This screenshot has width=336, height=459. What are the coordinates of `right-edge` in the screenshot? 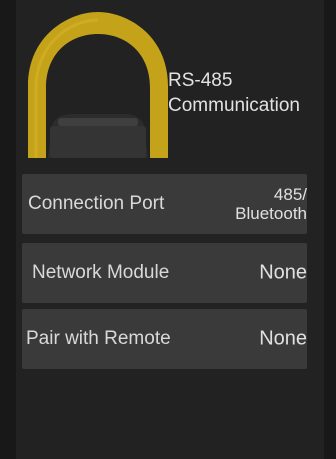 It's located at (330, 229).